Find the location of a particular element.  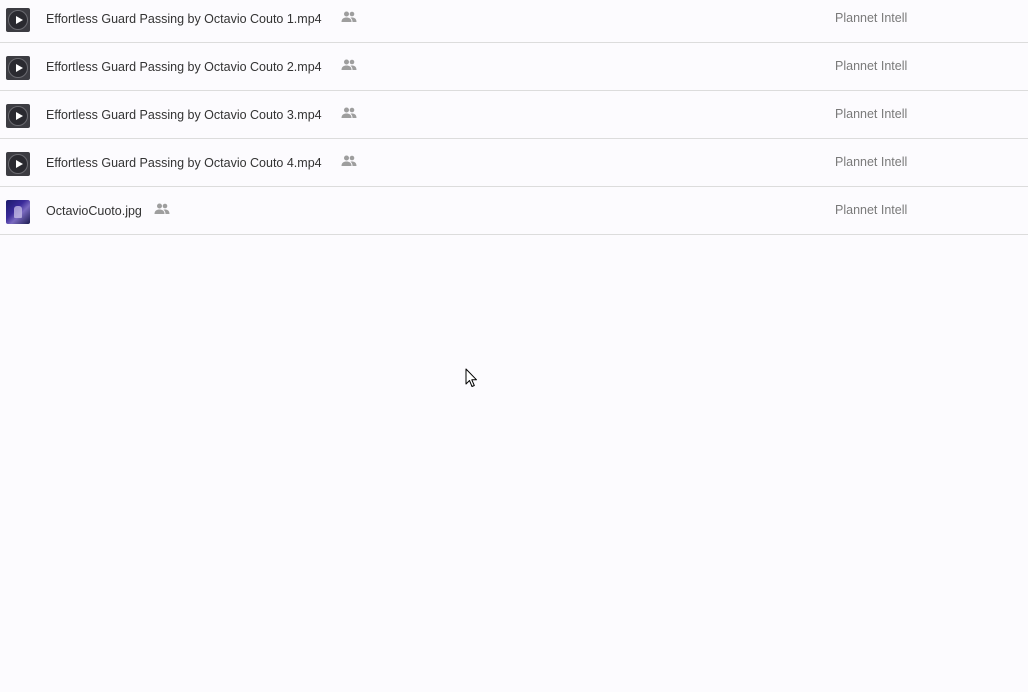

image-figure is located at coordinates (18, 212).